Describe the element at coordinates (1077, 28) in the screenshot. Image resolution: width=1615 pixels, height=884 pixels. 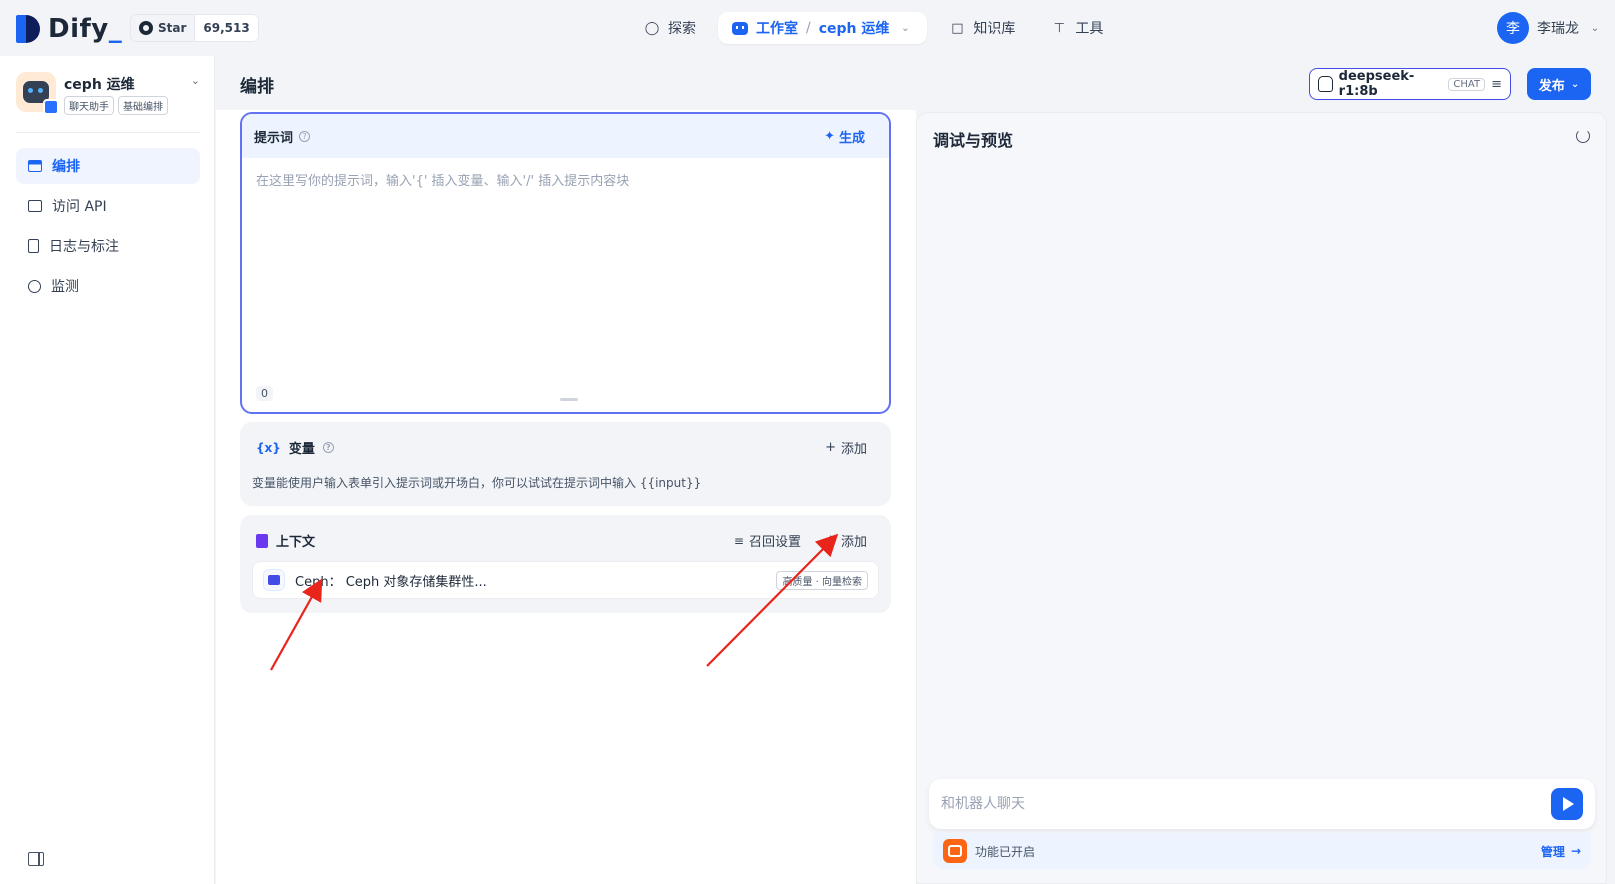
I see `nav-tools: ⊤ 工具` at that location.